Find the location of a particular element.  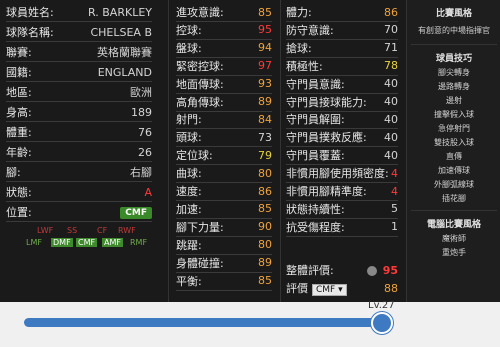

rating-row: 評價 CMF ▾ 88 is located at coordinates (342, 288).